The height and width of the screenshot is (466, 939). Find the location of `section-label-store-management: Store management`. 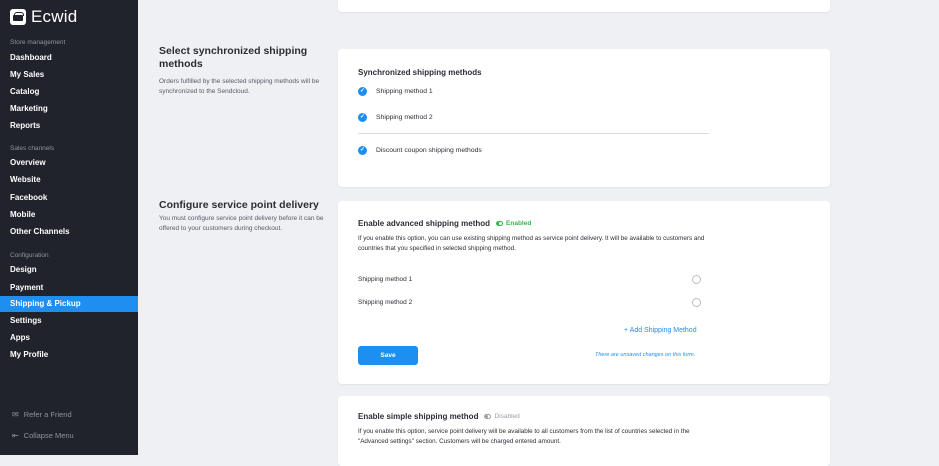

section-label-store-management: Store management is located at coordinates (38, 42).